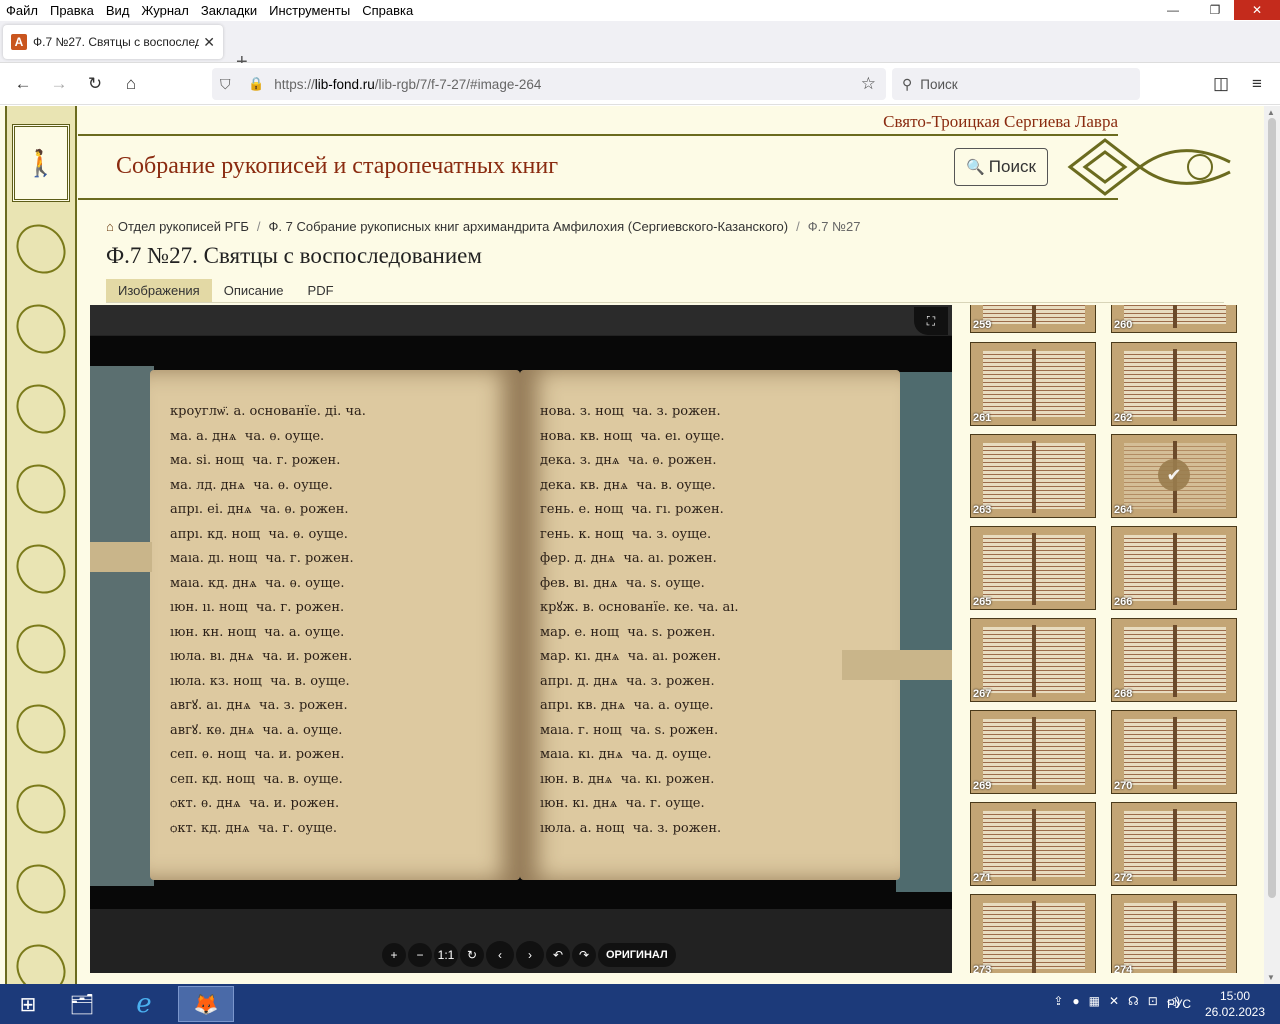 This screenshot has height=1024, width=1280. What do you see at coordinates (110, 226) in the screenshot?
I see `home-icon: ⌂` at bounding box center [110, 226].